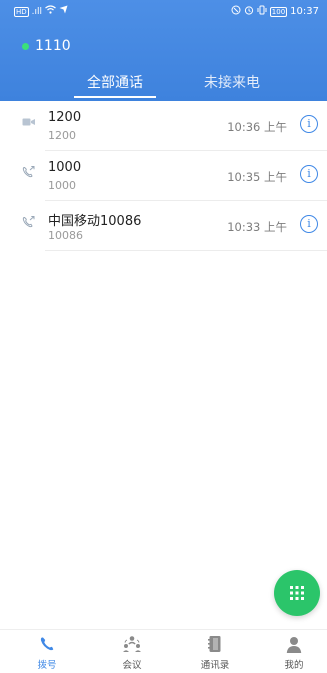 The height and width of the screenshot is (673, 327). What do you see at coordinates (163, 226) in the screenshot?
I see `call-log-row: 中国移动10086 10086 10:33 上午 i` at bounding box center [163, 226].